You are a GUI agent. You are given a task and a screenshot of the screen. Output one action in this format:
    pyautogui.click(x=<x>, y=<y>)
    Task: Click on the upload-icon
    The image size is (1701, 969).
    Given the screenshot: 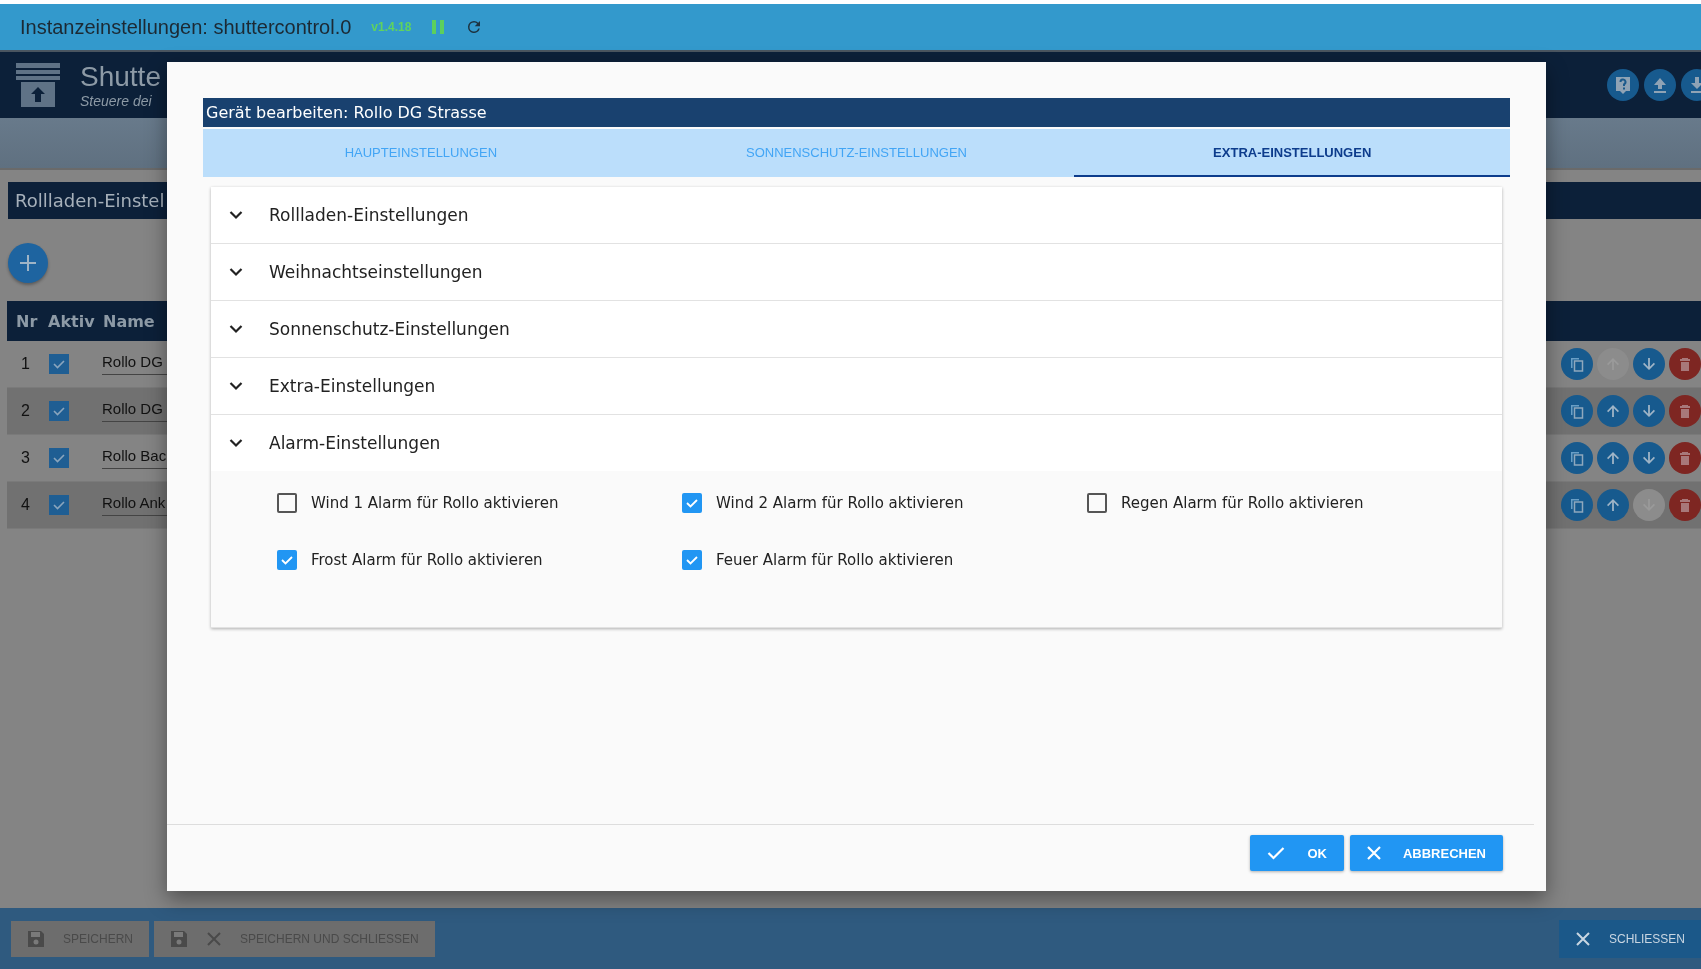 What is the action you would take?
    pyautogui.click(x=1660, y=85)
    